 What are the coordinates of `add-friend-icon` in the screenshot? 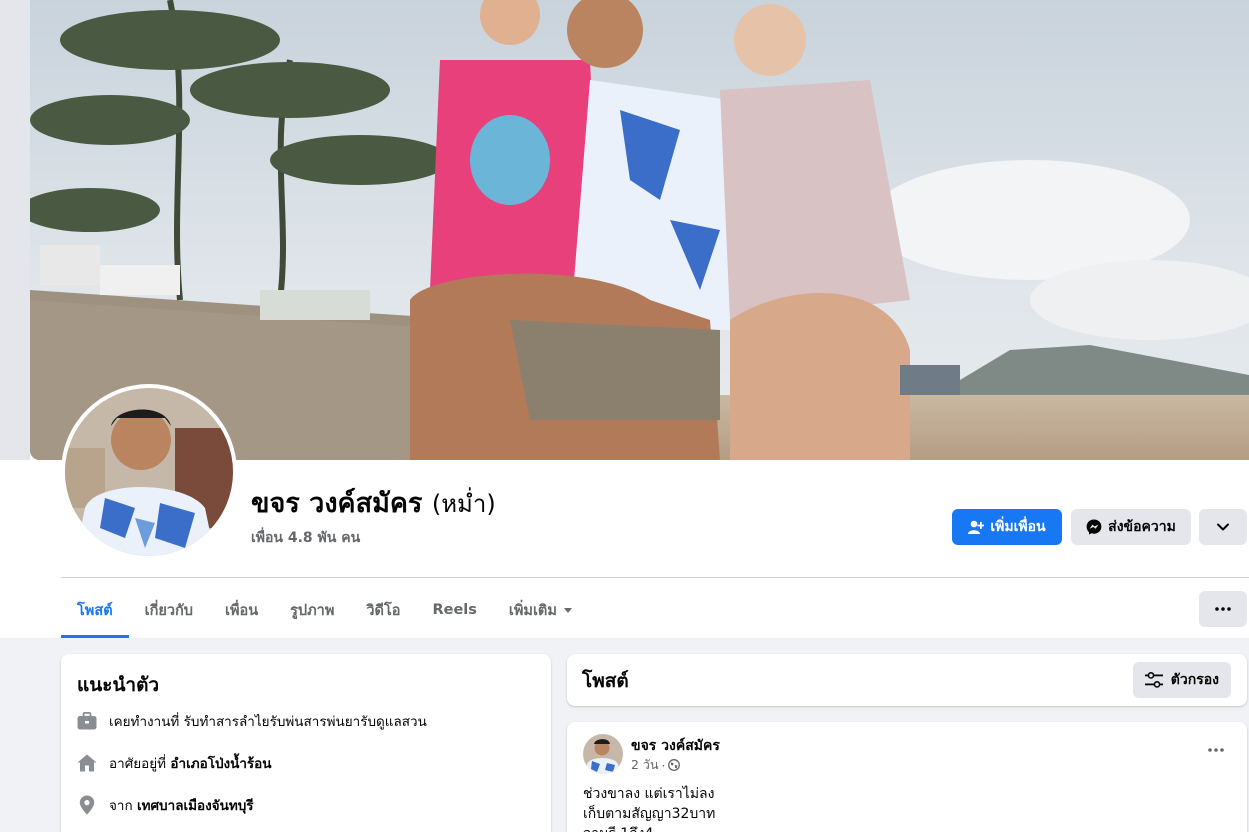 It's located at (976, 527).